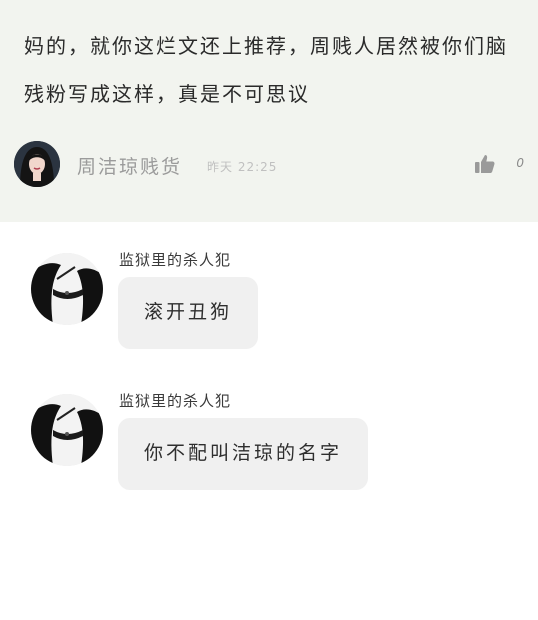 The width and height of the screenshot is (538, 620). I want to click on post-author-row: 周洁琼贱货 昨天 22:25 0, so click(270, 164).